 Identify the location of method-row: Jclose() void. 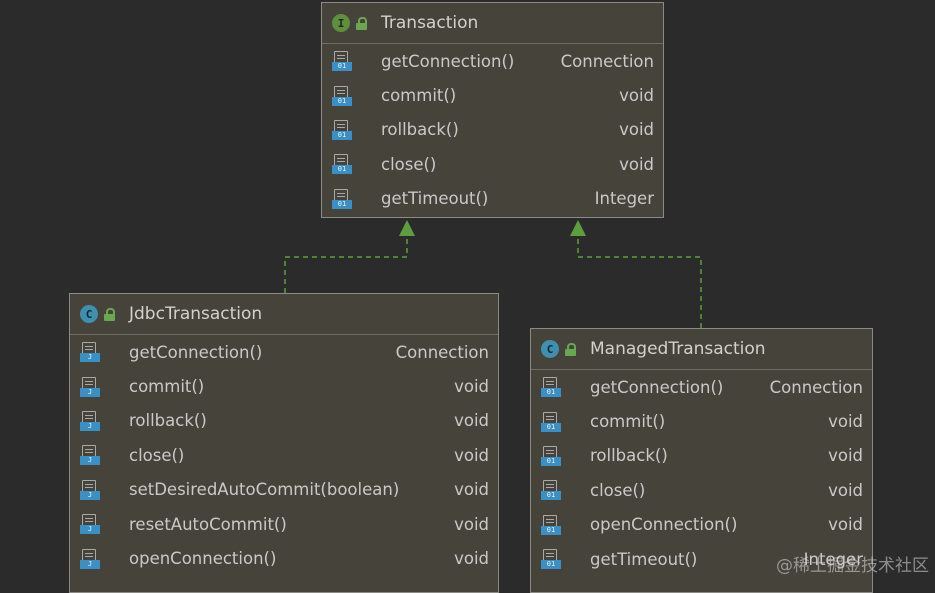
(284, 455).